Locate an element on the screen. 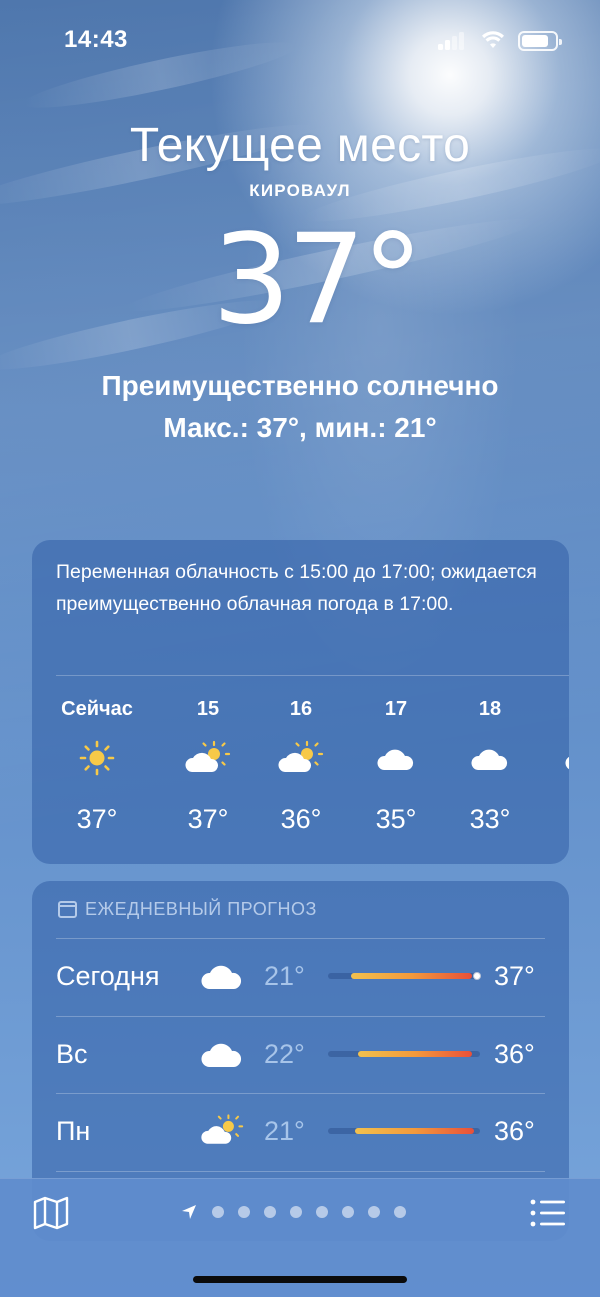 The width and height of the screenshot is (600, 1297). current-temp-dot is located at coordinates (476, 976).